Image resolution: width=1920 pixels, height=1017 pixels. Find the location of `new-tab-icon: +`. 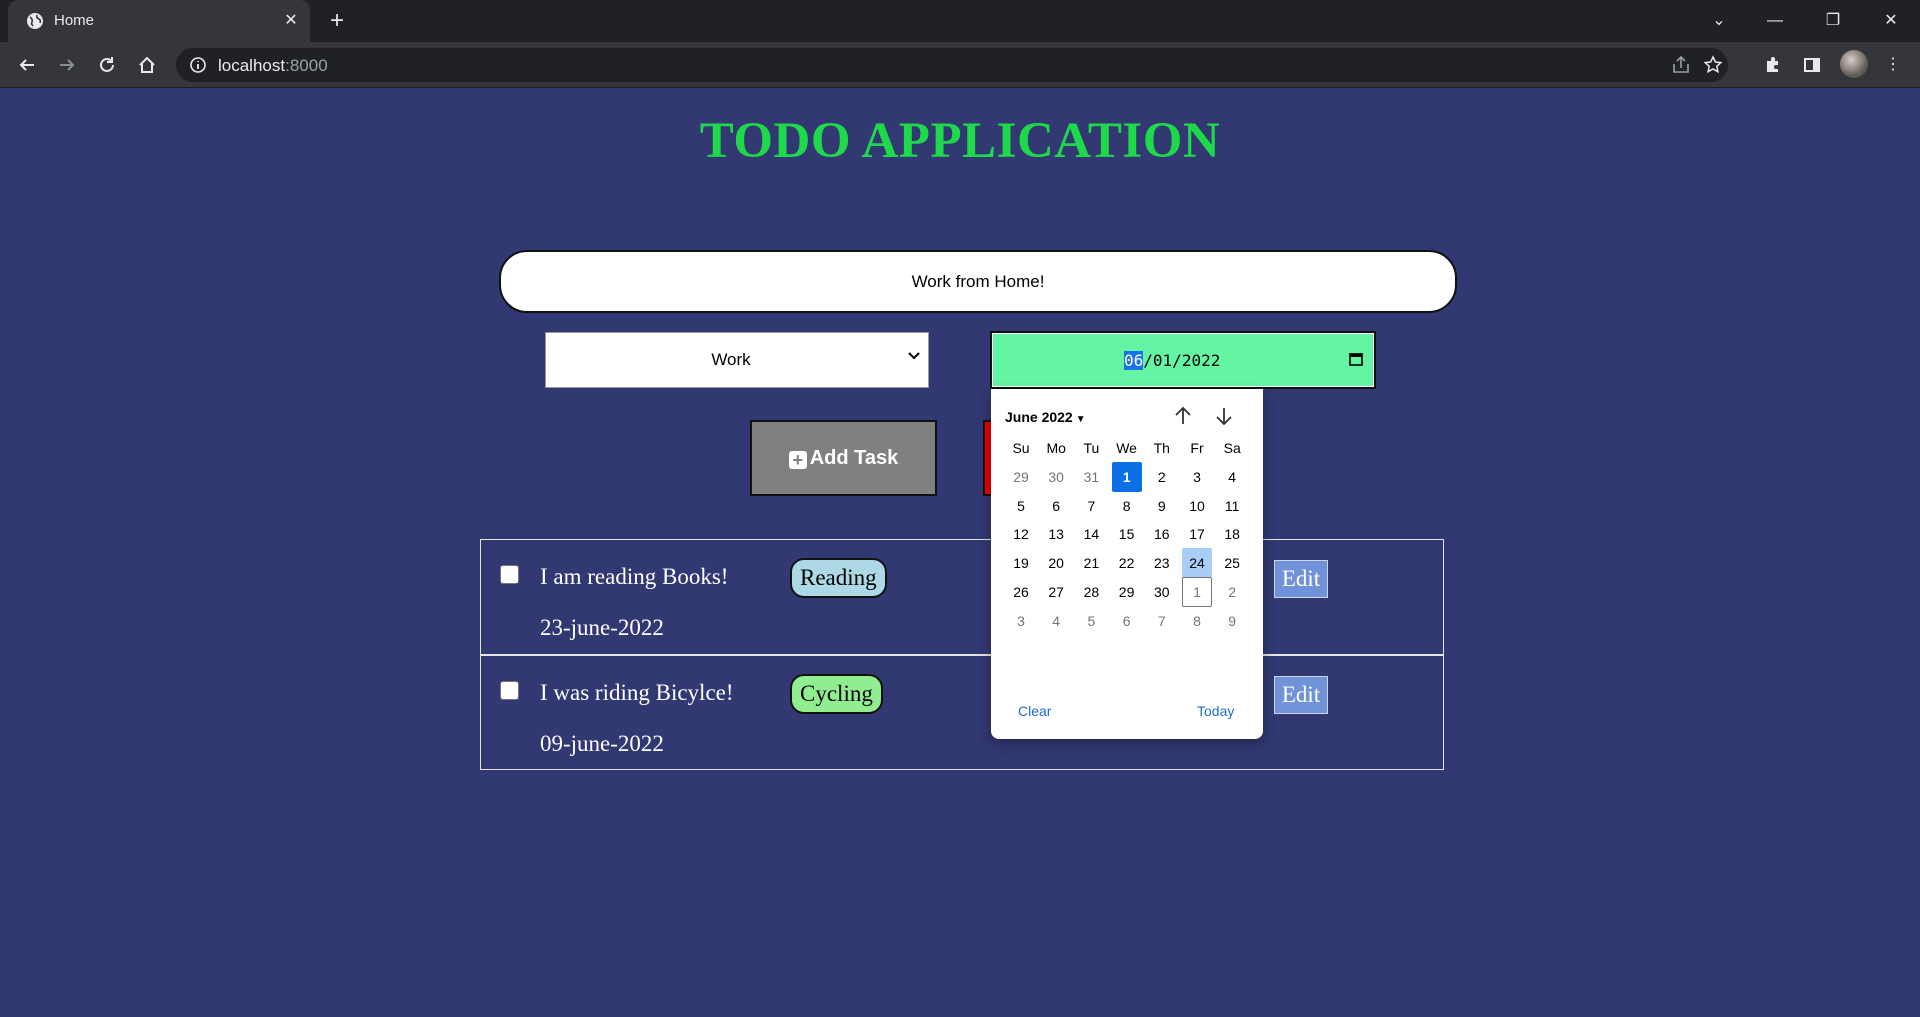

new-tab-icon: + is located at coordinates (337, 21).